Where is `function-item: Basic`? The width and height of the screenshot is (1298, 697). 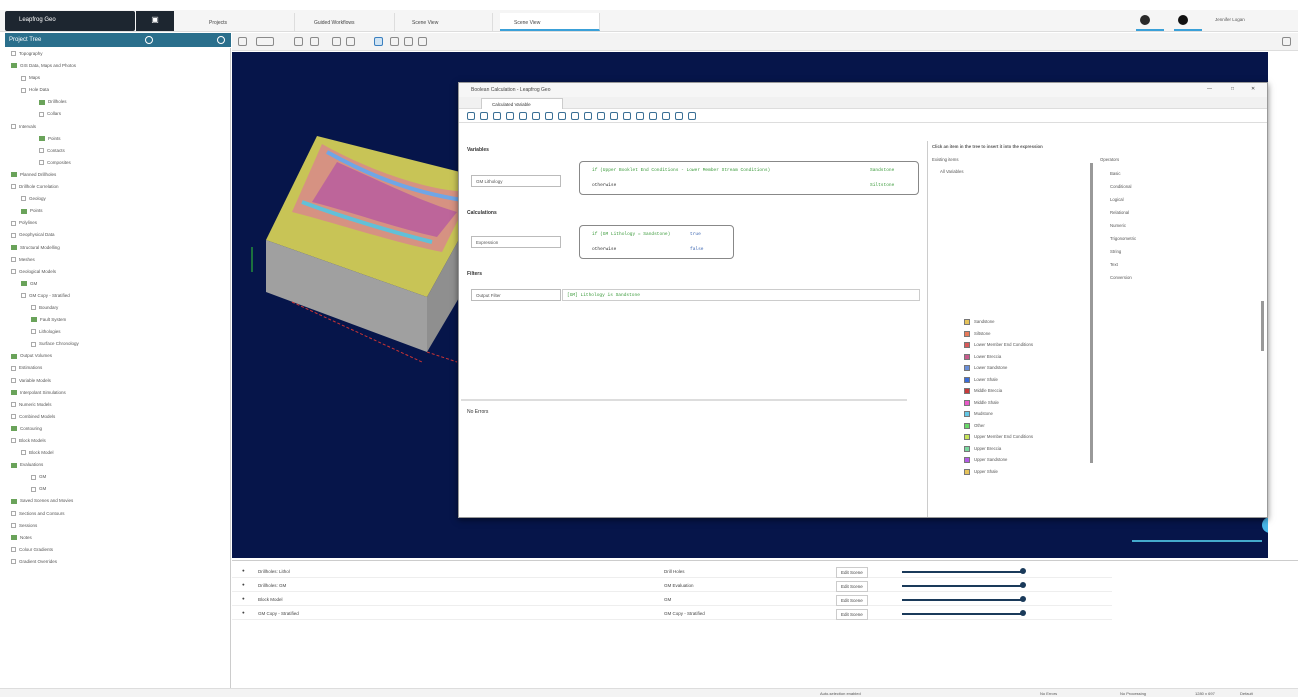 function-item: Basic is located at coordinates (1115, 173).